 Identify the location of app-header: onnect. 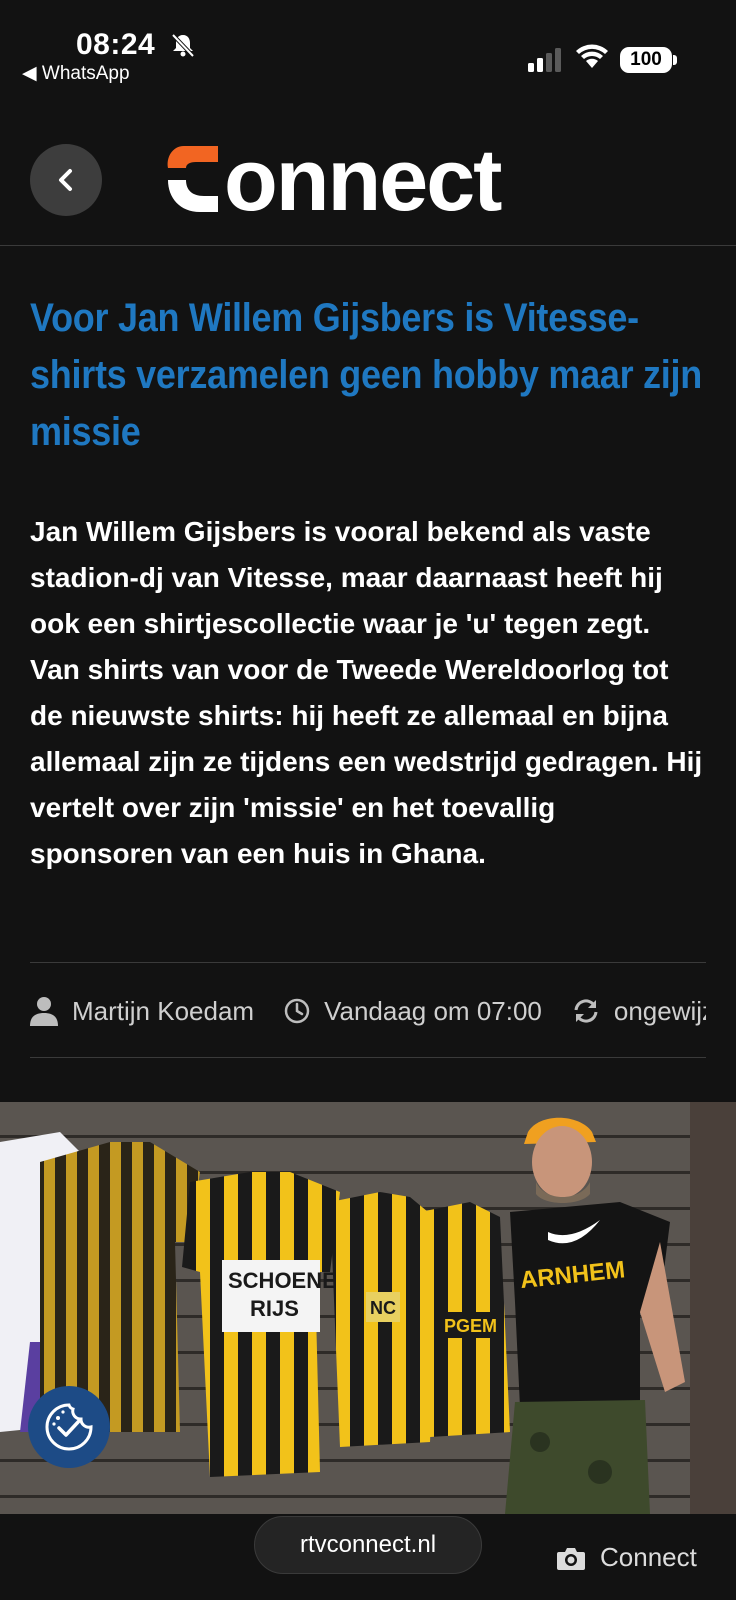
(368, 171).